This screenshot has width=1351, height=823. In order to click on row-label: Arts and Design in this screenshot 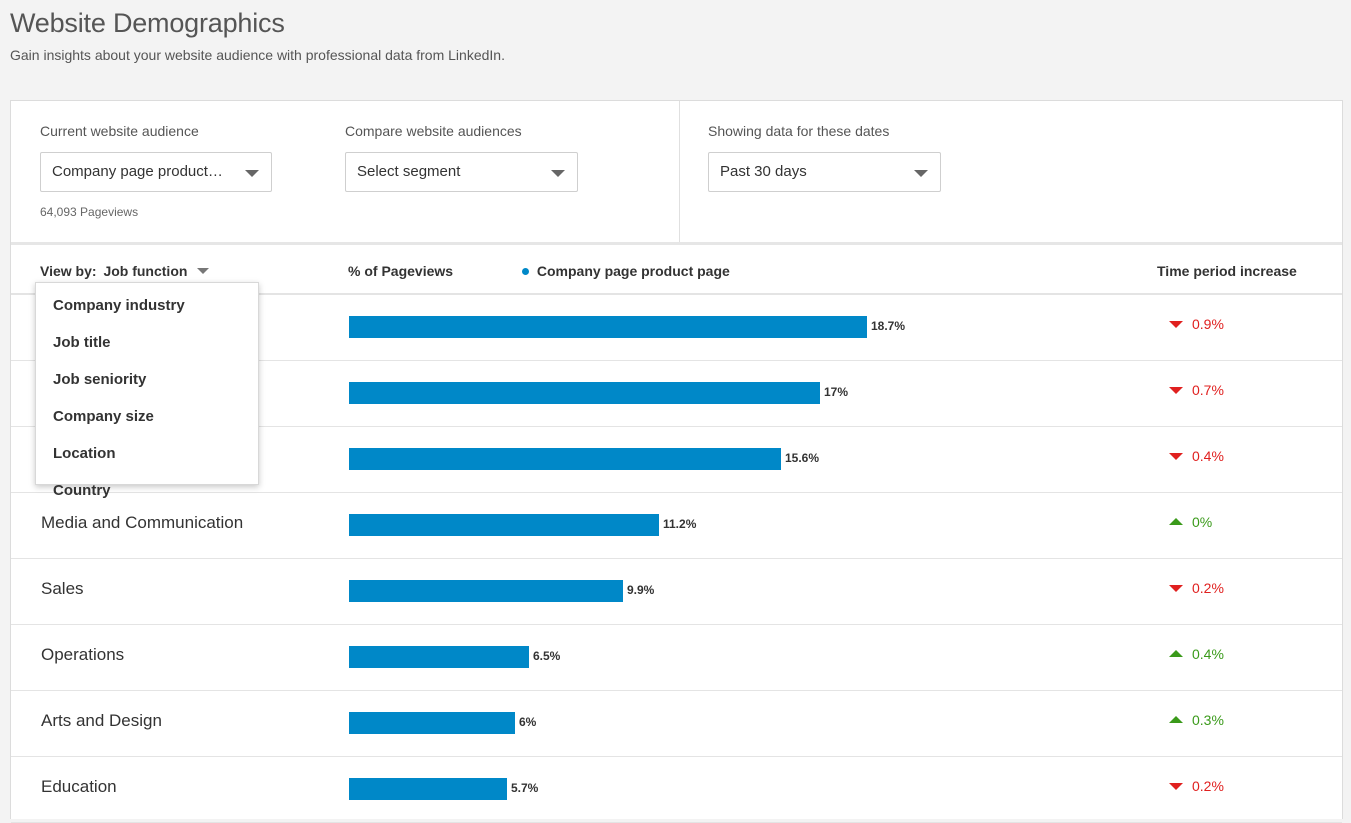, I will do `click(101, 720)`.